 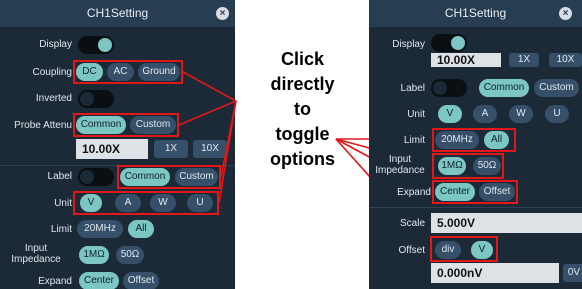 I want to click on divider, so click(x=475, y=207).